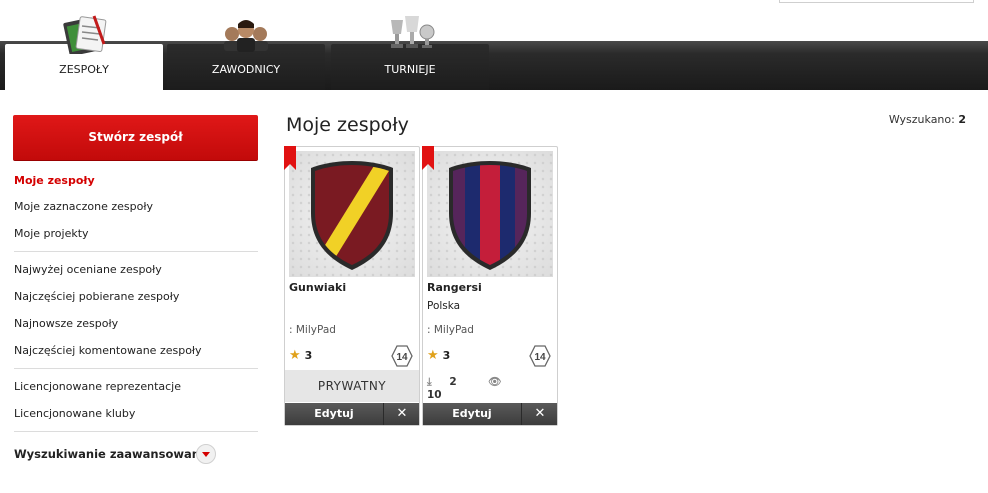 This screenshot has height=493, width=988. Describe the element at coordinates (434, 395) in the screenshot. I see `views-value: 10` at that location.